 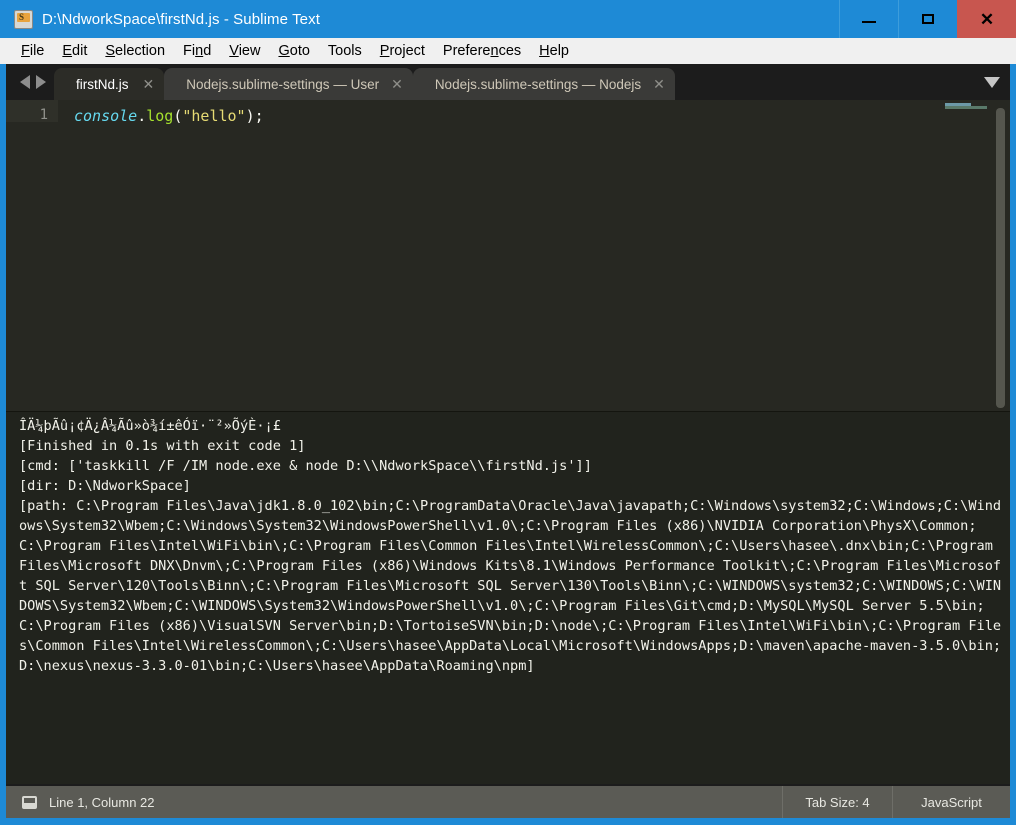 I want to click on line-number: 1, so click(x=43, y=115).